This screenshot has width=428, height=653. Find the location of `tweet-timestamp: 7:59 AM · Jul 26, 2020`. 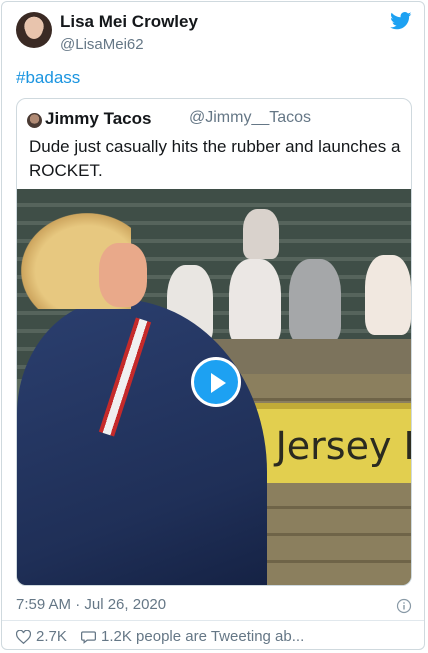

tweet-timestamp: 7:59 AM · Jul 26, 2020 is located at coordinates (91, 604).